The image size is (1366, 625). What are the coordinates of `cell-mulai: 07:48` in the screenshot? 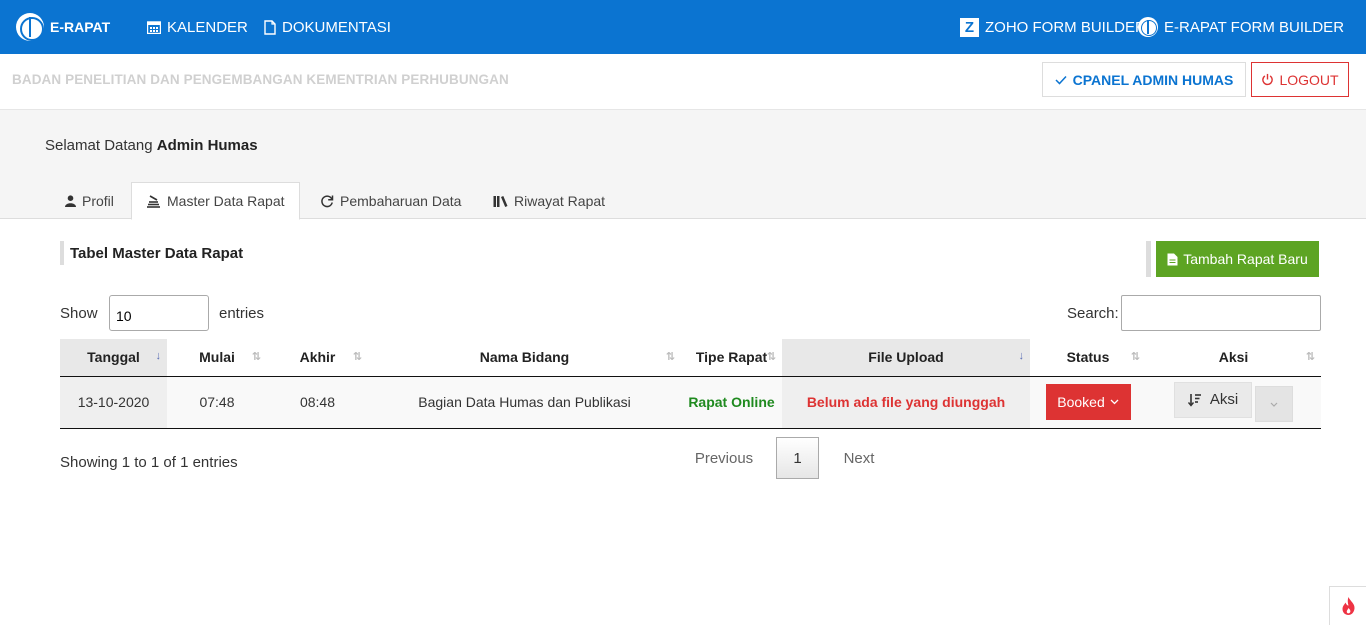 It's located at (217, 402).